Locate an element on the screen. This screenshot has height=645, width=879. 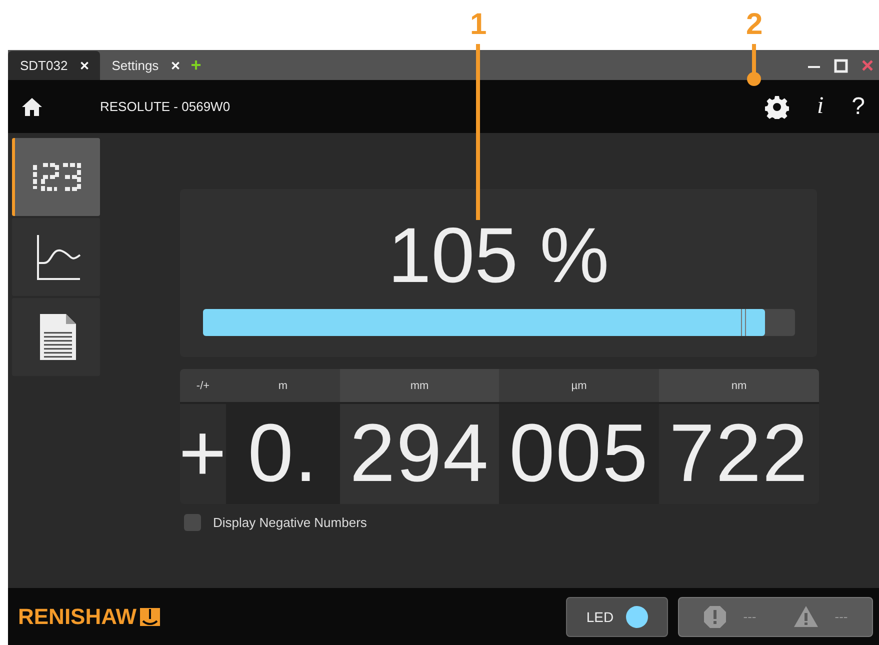
tab: Settings ✕ is located at coordinates (145, 65).